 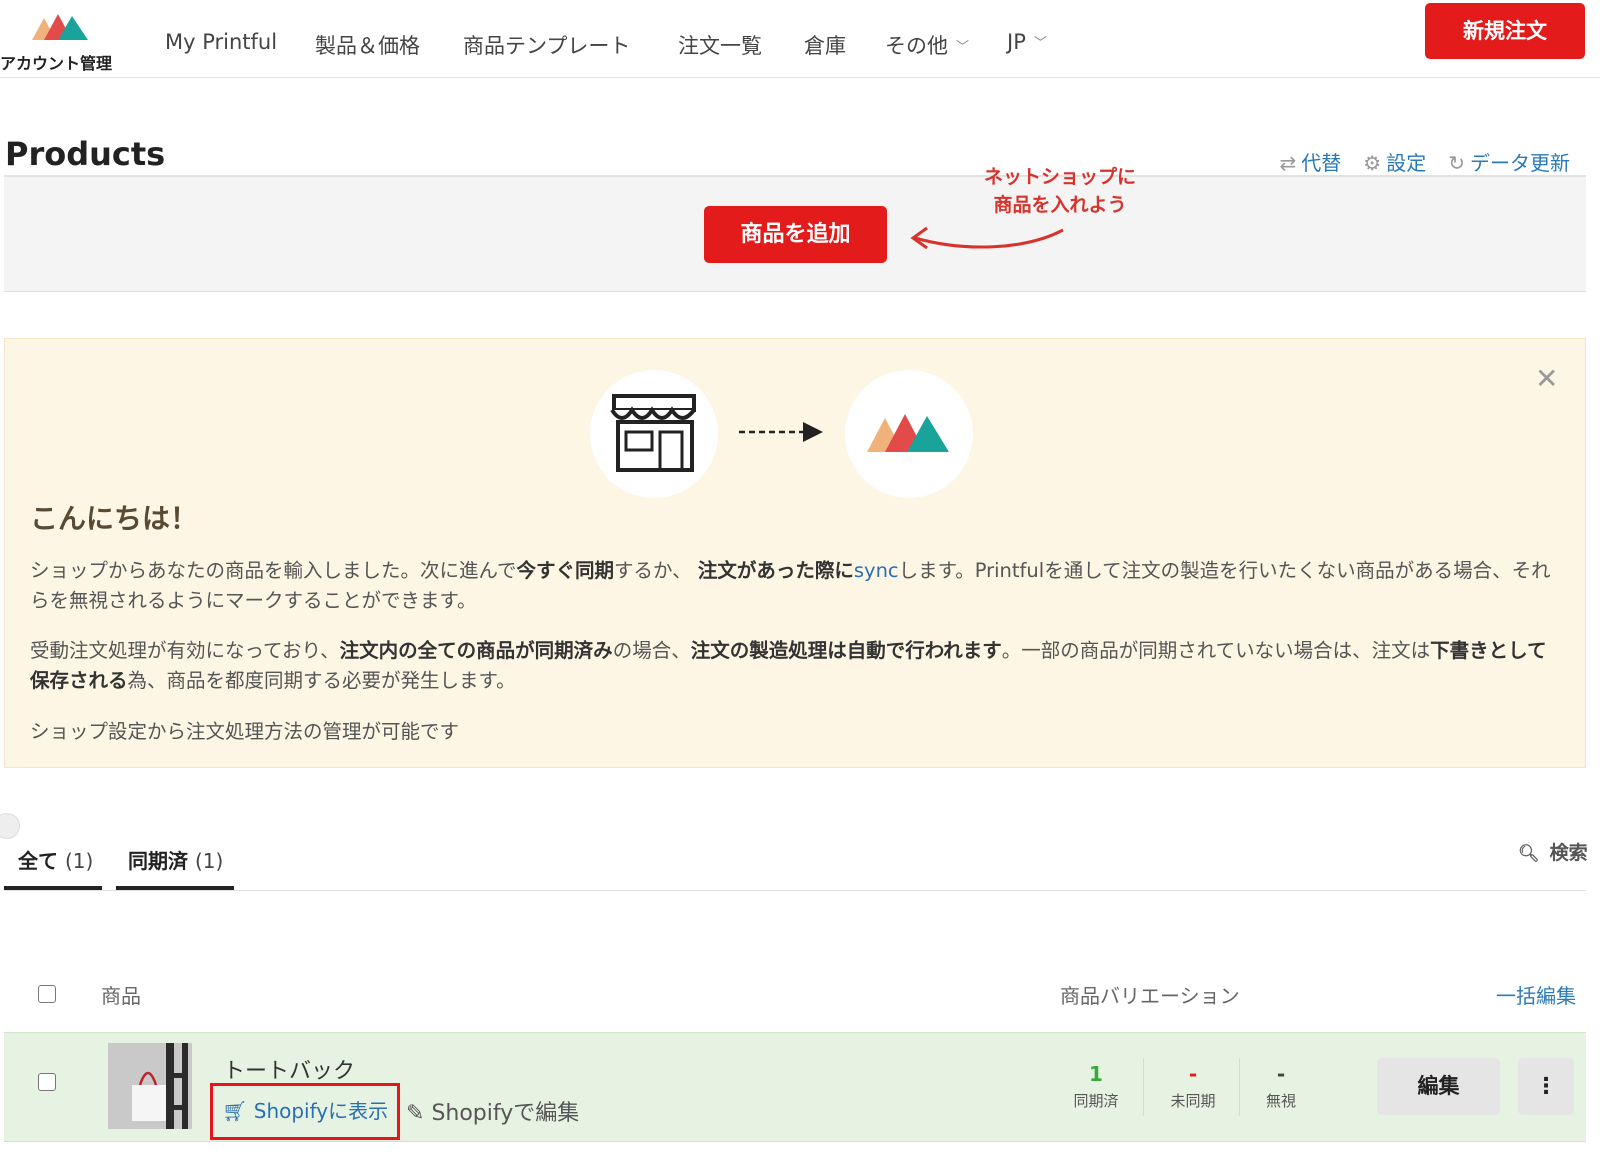 What do you see at coordinates (1568, 853) in the screenshot?
I see `search-label: 検索` at bounding box center [1568, 853].